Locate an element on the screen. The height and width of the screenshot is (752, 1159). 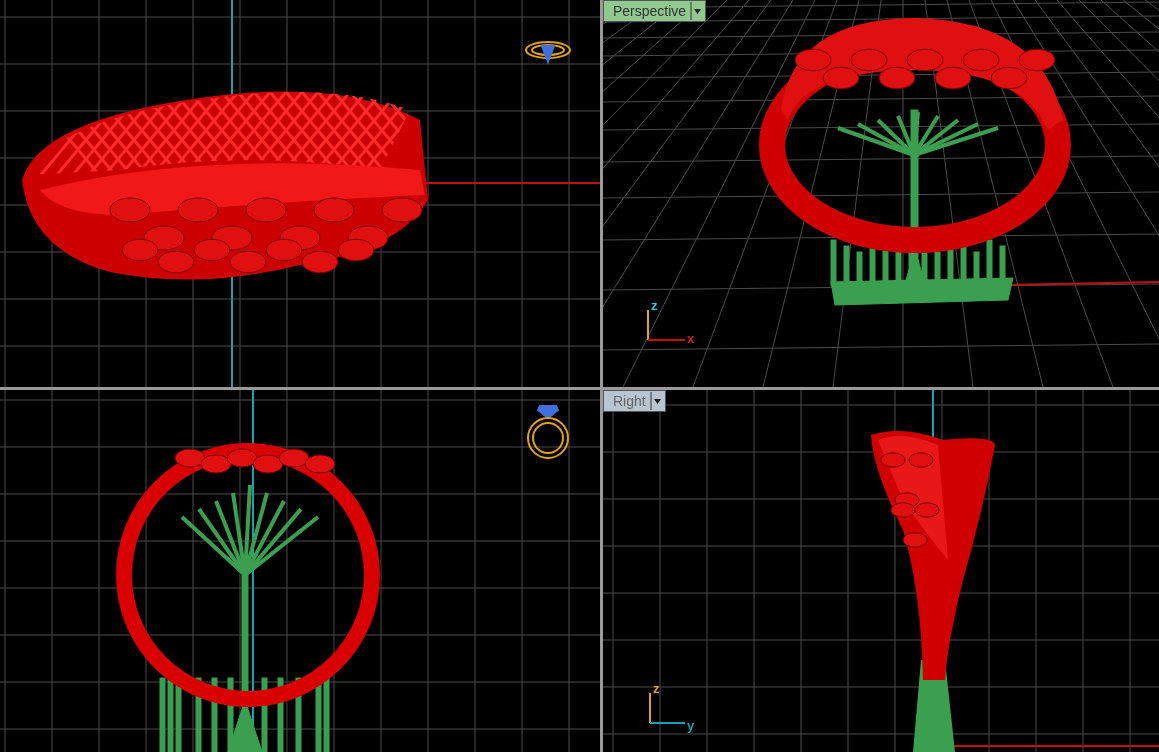
axis-label: x is located at coordinates (691, 338).